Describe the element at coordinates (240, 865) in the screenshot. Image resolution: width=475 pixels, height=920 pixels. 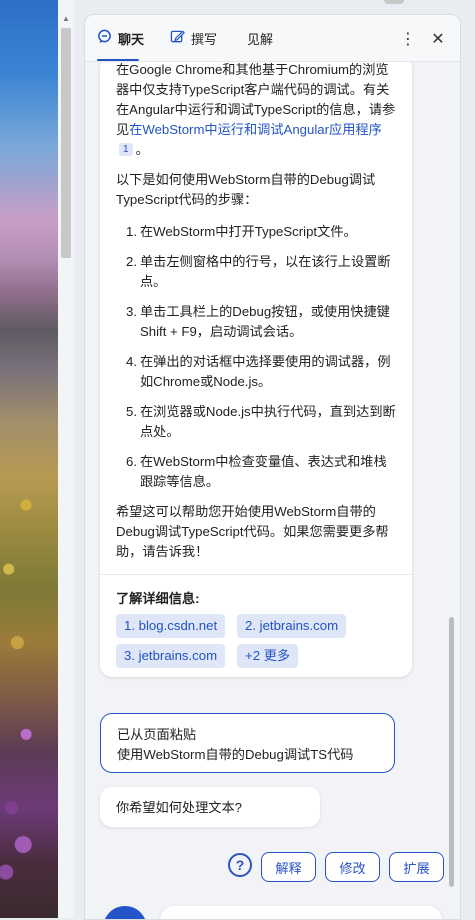
I see `help-icon: ?` at that location.